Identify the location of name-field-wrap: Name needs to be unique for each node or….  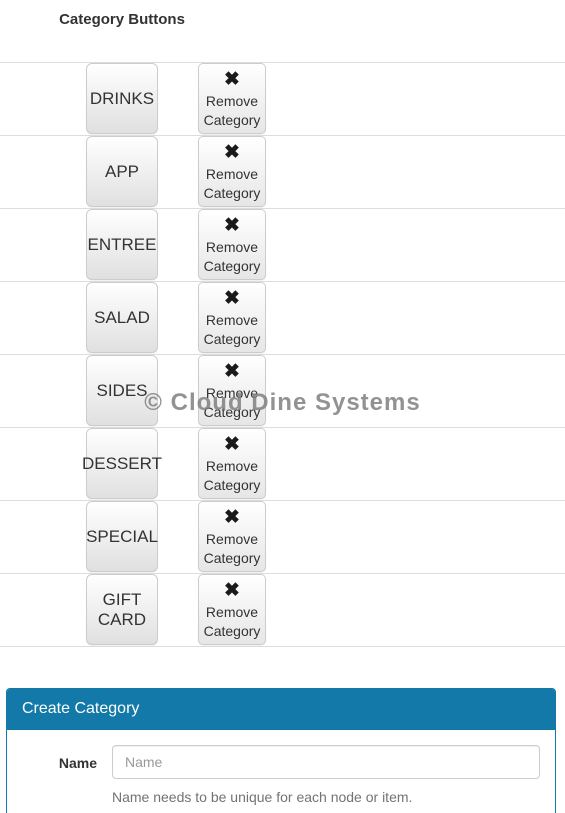
(326, 776).